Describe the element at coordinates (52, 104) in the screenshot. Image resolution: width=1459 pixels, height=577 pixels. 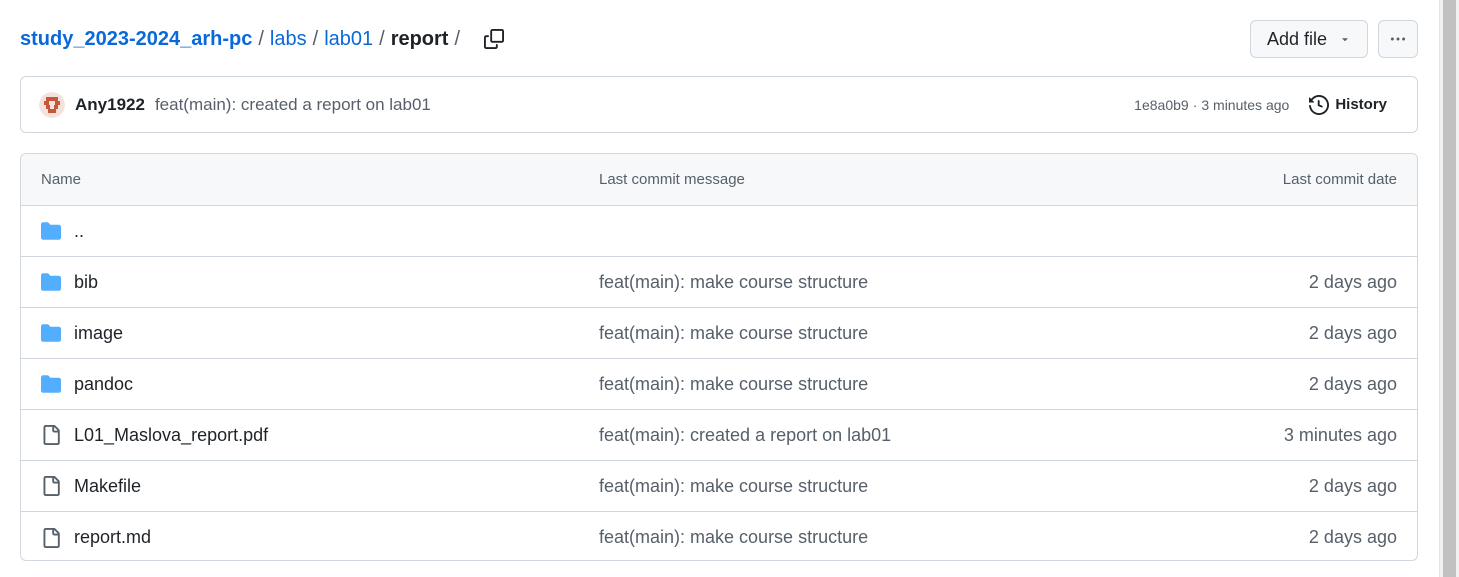
I see `avatar` at that location.